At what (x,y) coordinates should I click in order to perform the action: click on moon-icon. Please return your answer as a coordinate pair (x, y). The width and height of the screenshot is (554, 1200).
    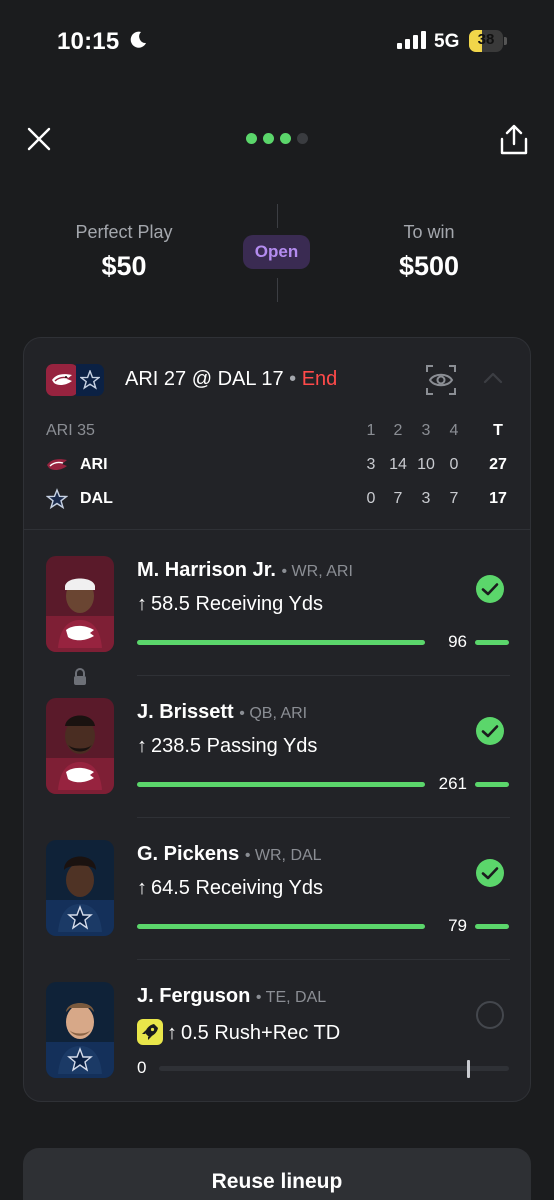
    Looking at the image, I should click on (138, 39).